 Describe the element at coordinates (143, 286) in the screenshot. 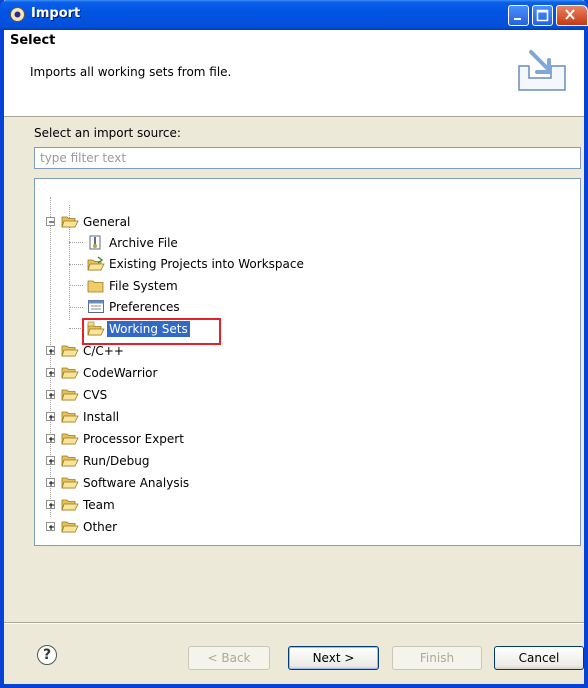

I see `tree-item-label: File System` at that location.